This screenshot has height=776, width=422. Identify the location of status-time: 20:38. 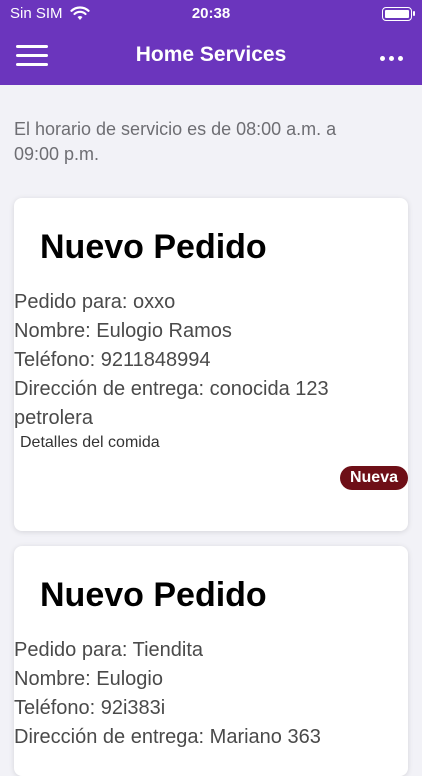
(211, 13).